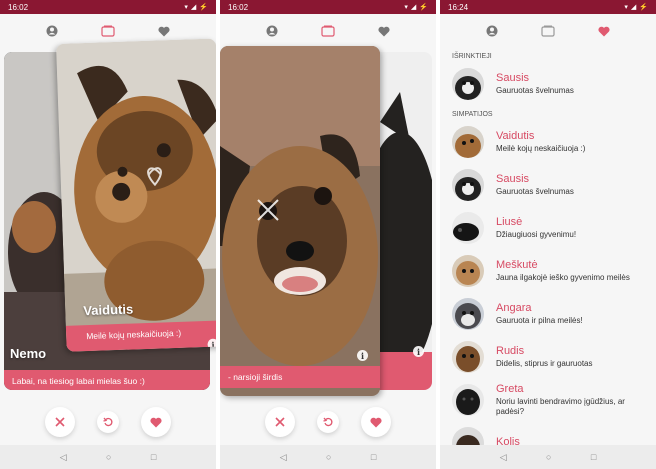 This screenshot has width=656, height=469. Describe the element at coordinates (510, 388) in the screenshot. I see `item-name: Greta` at that location.